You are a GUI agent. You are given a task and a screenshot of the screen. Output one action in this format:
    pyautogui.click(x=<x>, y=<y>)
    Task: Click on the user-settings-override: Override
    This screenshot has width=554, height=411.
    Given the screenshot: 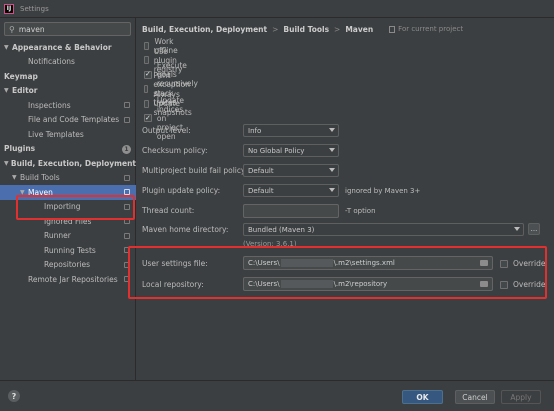 What is the action you would take?
    pyautogui.click(x=522, y=263)
    